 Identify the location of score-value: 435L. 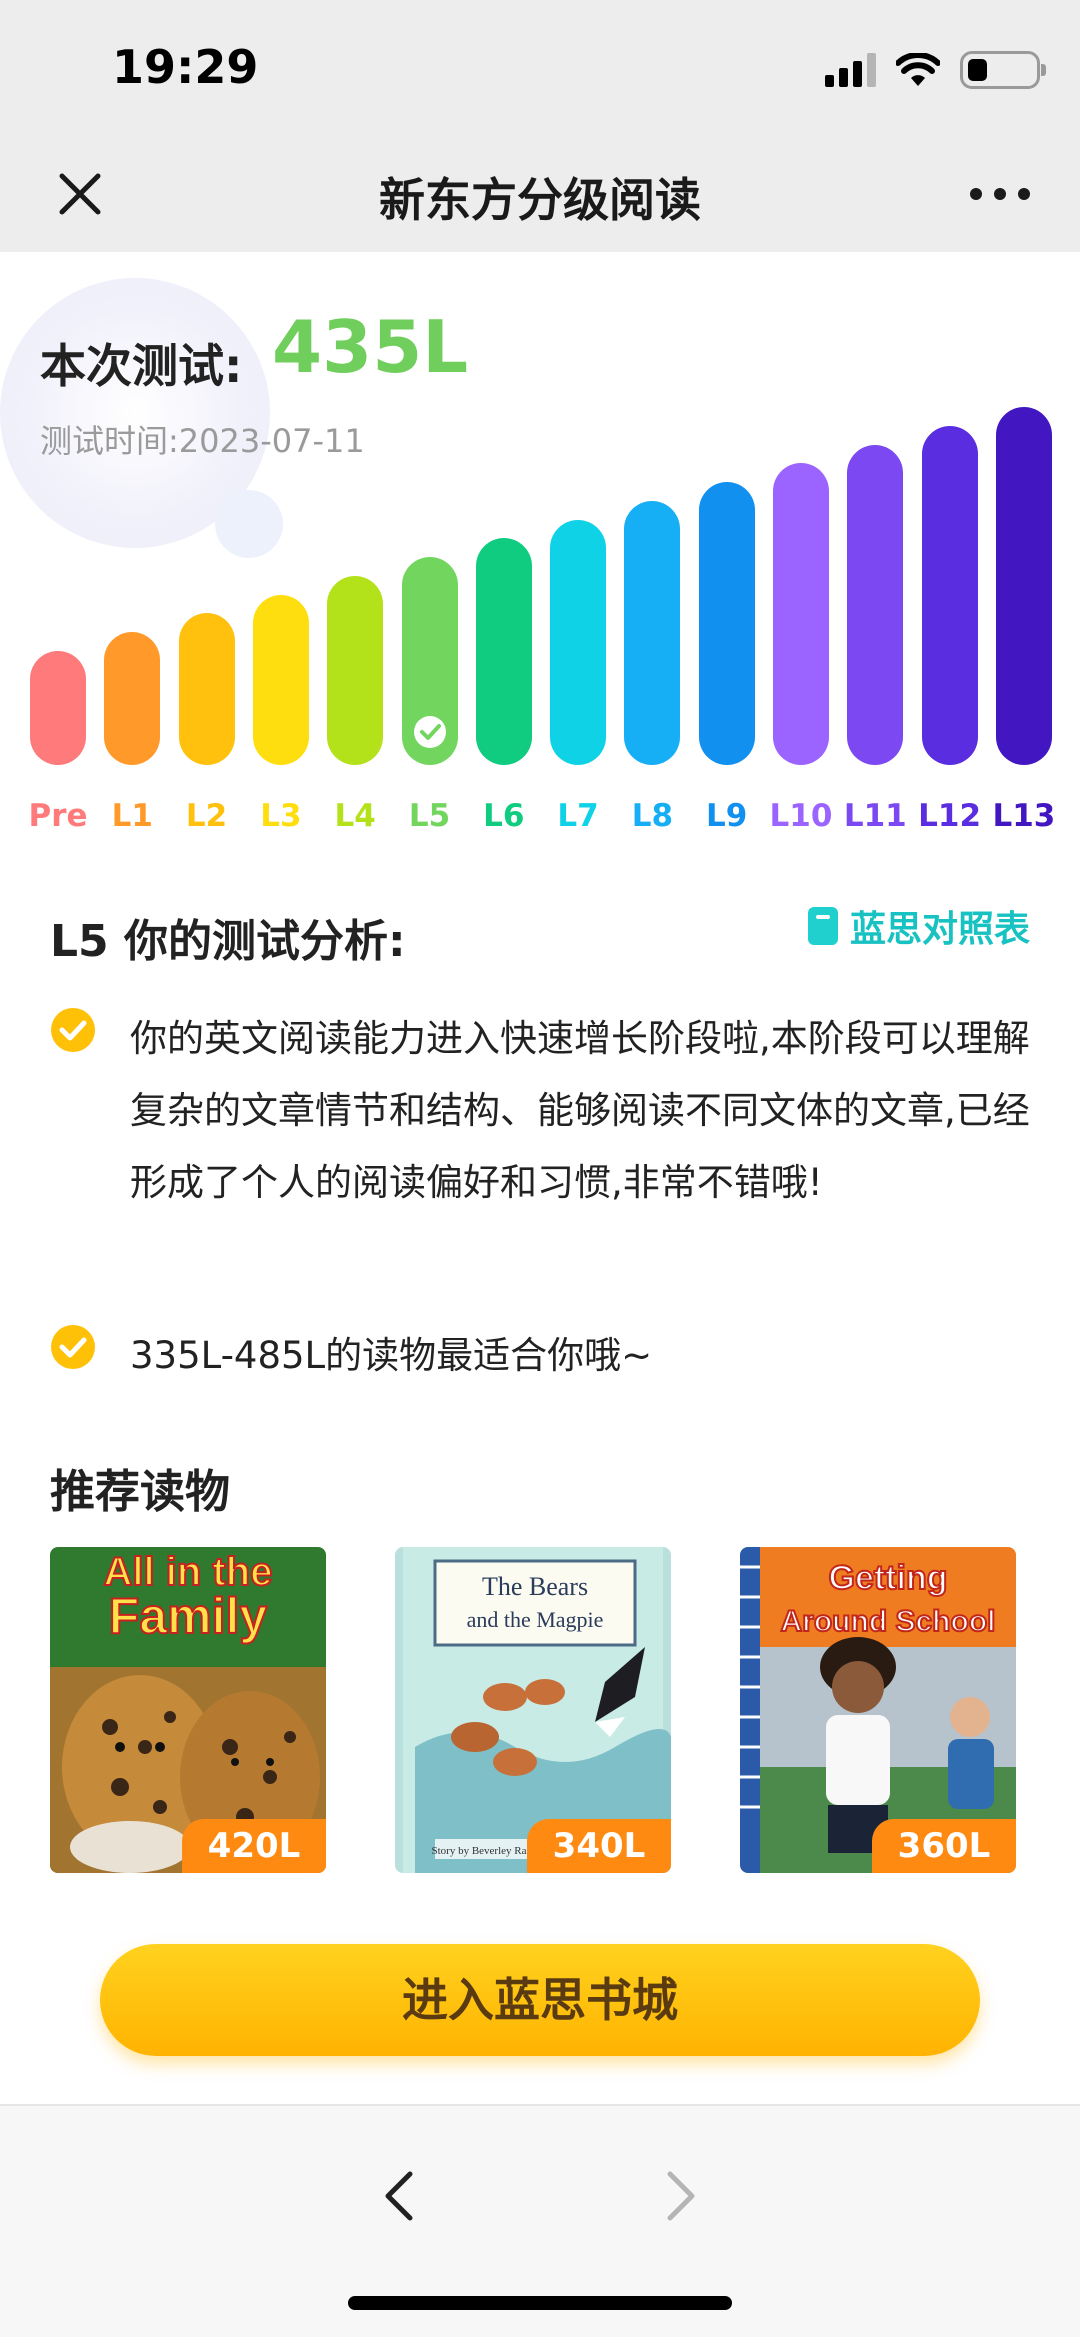
(370, 347).